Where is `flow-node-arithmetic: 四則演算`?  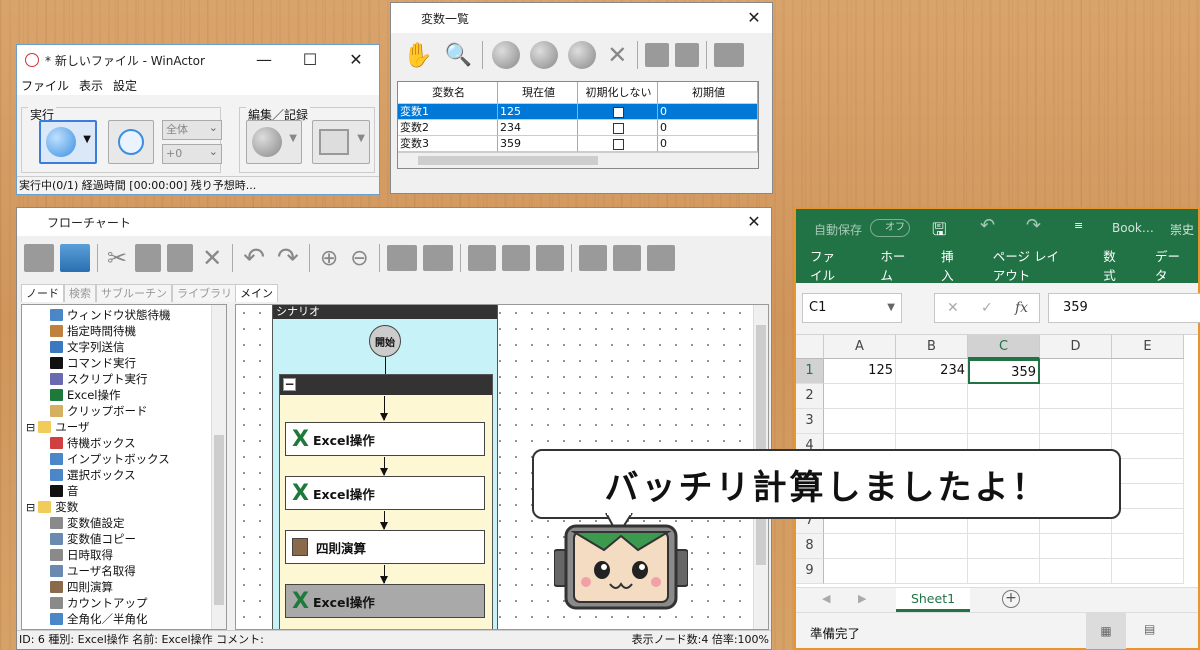
flow-node-arithmetic: 四則演算 is located at coordinates (385, 547).